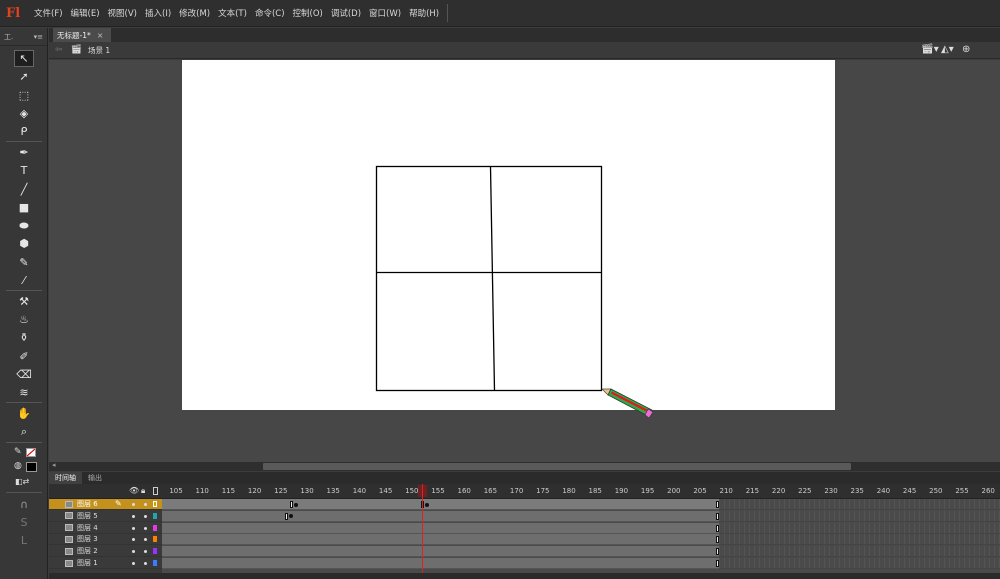 This screenshot has height=579, width=1000. Describe the element at coordinates (65, 478) in the screenshot. I see `tab-timeline: 时间轴` at that location.